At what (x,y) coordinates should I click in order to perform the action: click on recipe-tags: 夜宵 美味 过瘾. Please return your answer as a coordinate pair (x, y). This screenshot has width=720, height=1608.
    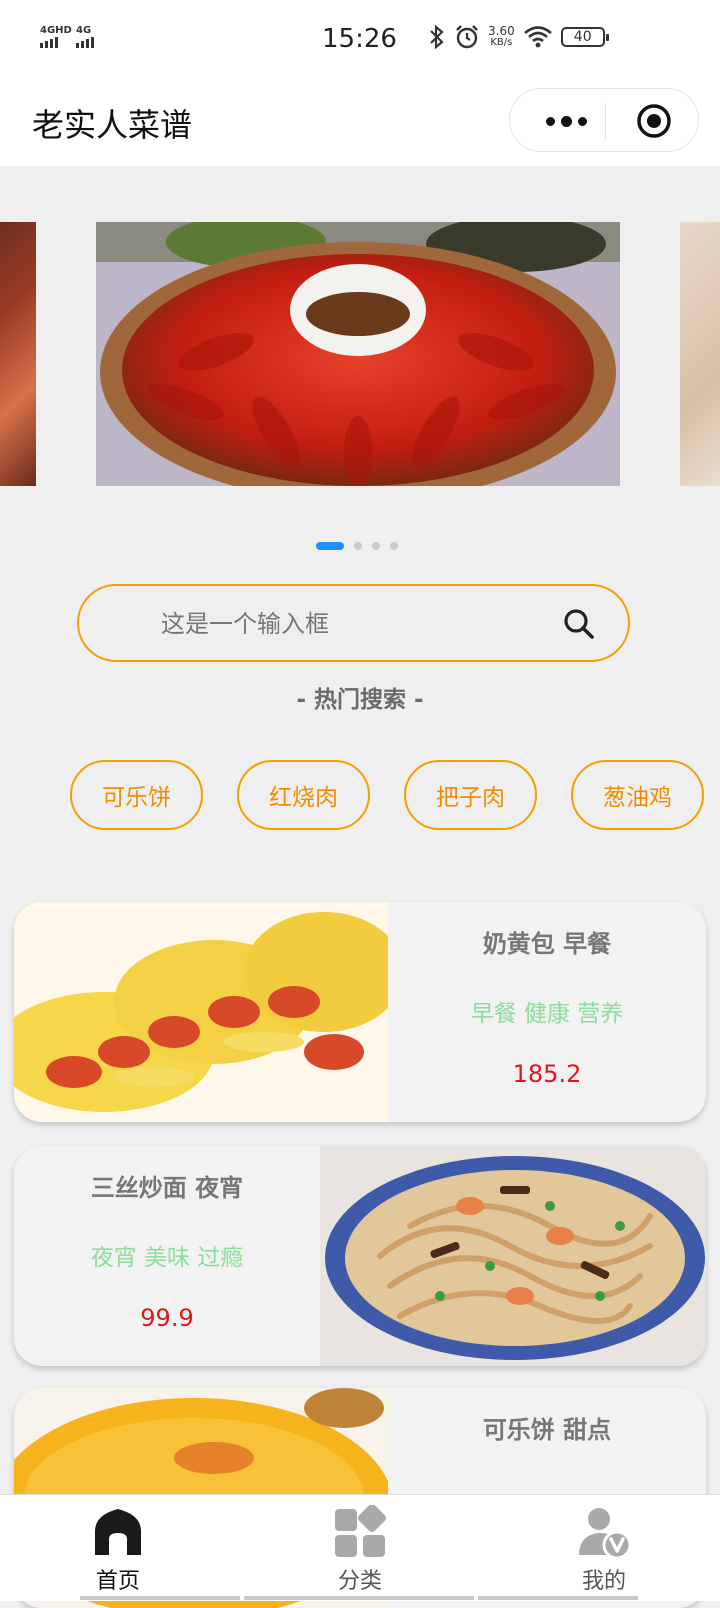
    Looking at the image, I should click on (167, 1258).